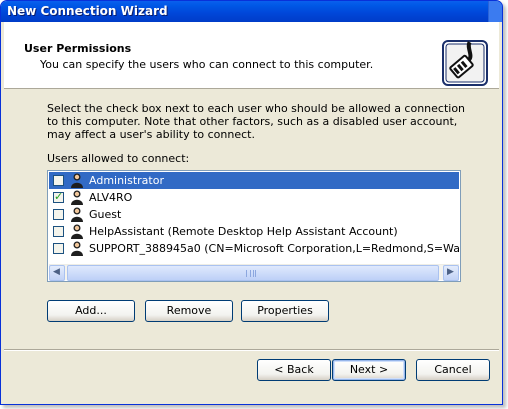  I want to click on list-item: Guest, so click(254, 214).